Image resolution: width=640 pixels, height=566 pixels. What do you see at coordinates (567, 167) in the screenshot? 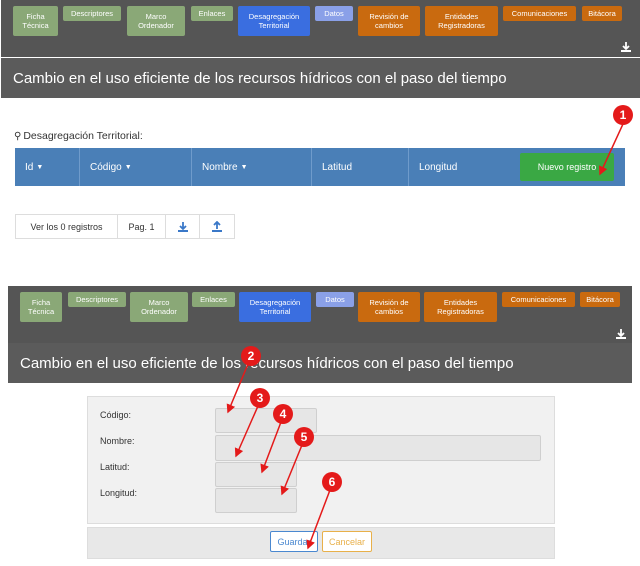
I see `new-record-button: Nuevo registro` at bounding box center [567, 167].